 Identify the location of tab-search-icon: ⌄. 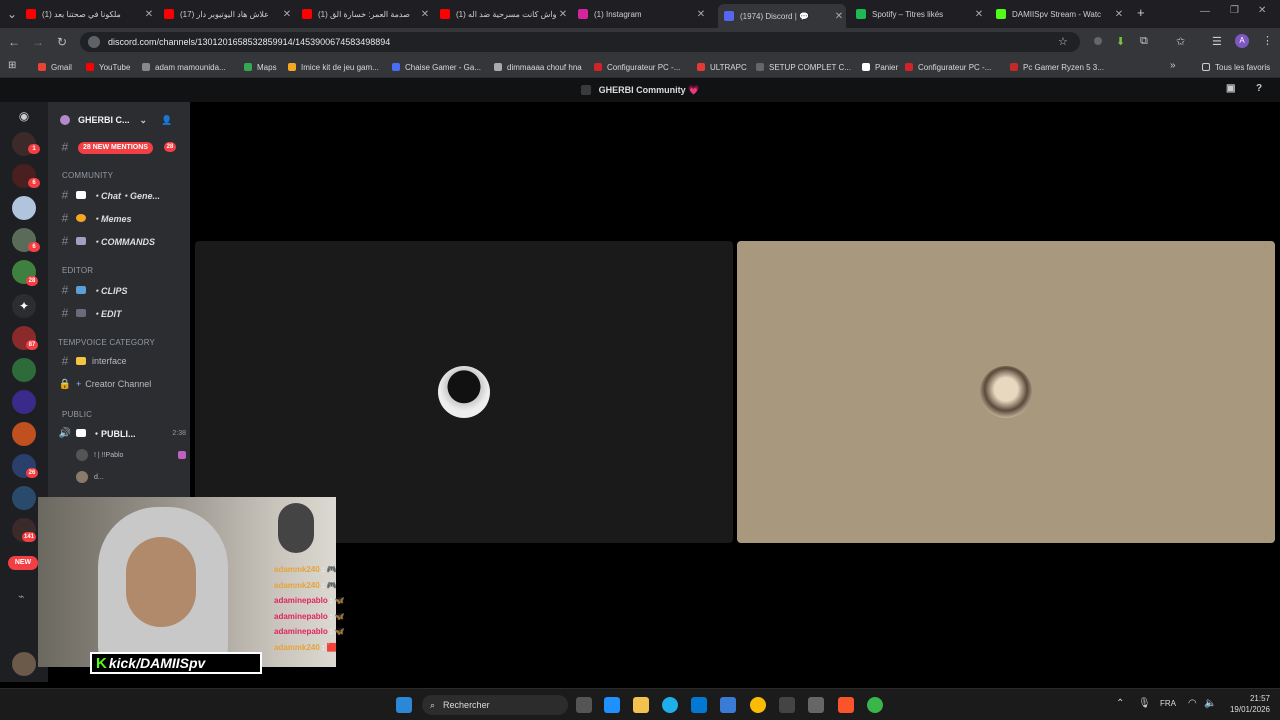
(12, 14).